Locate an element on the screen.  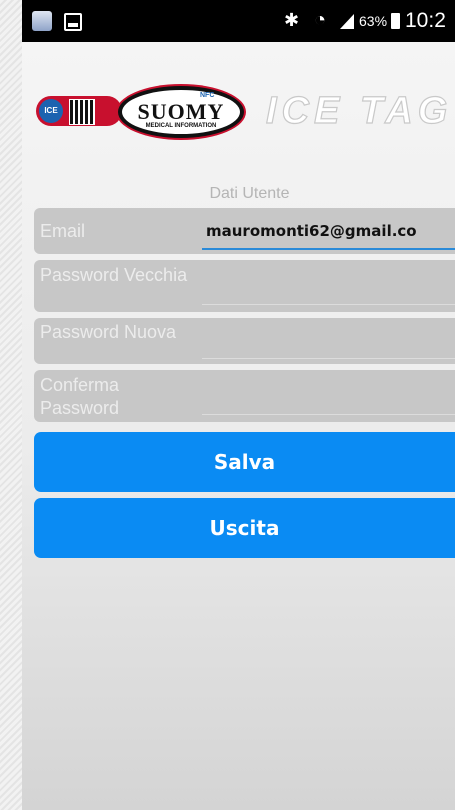
wifi-icon: ◔ is located at coordinates (320, 20).